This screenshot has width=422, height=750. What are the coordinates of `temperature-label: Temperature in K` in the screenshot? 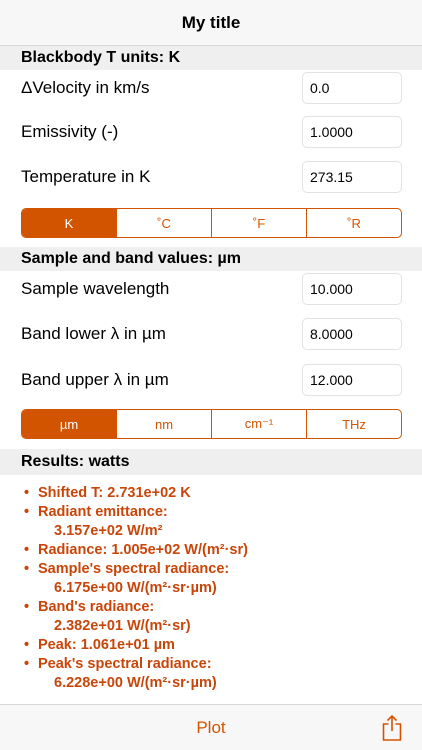 It's located at (86, 176).